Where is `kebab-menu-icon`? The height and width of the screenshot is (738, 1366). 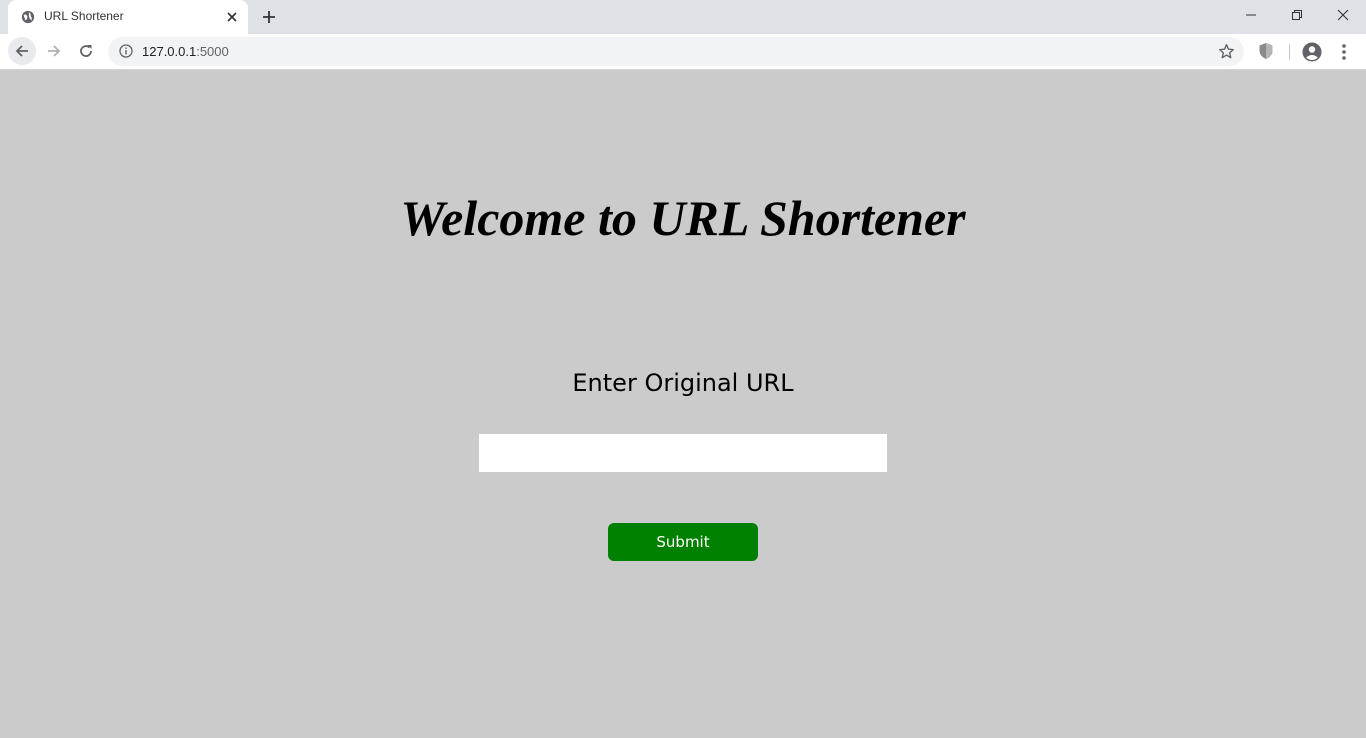
kebab-menu-icon is located at coordinates (1344, 52).